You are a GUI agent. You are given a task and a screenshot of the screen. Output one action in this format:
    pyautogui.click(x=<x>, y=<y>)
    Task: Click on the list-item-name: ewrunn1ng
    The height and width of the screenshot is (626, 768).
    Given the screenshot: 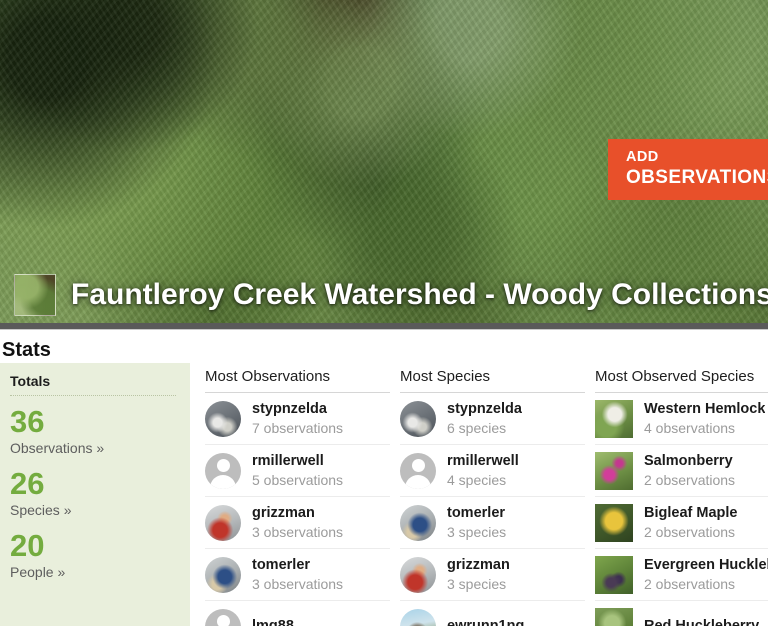 What is the action you would take?
    pyautogui.click(x=486, y=622)
    